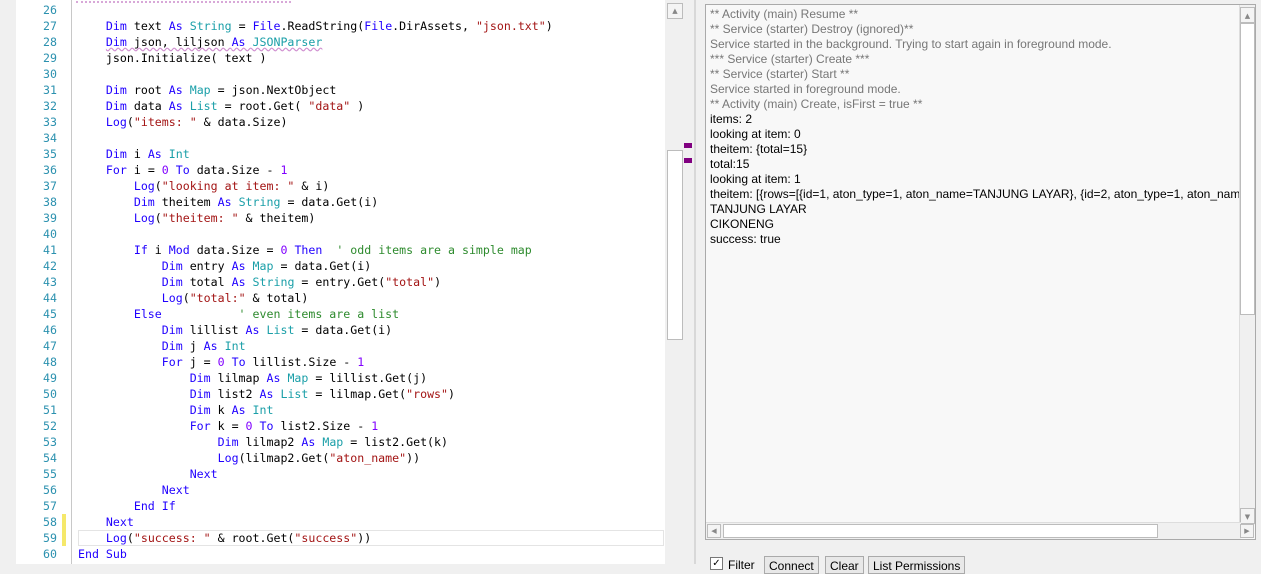 The image size is (1261, 574). Describe the element at coordinates (263, 106) in the screenshot. I see `code-text: = root.Get(` at that location.